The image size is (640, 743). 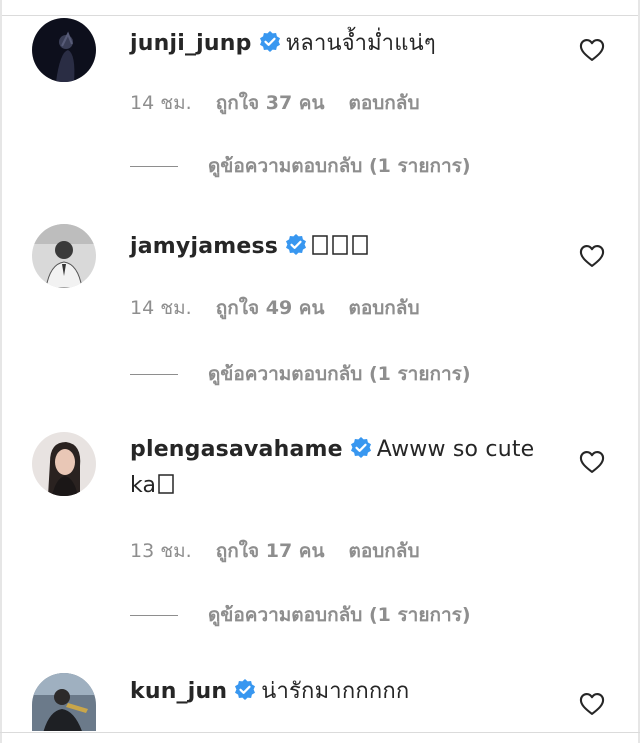 What do you see at coordinates (320, 732) in the screenshot?
I see `bottom-divider` at bounding box center [320, 732].